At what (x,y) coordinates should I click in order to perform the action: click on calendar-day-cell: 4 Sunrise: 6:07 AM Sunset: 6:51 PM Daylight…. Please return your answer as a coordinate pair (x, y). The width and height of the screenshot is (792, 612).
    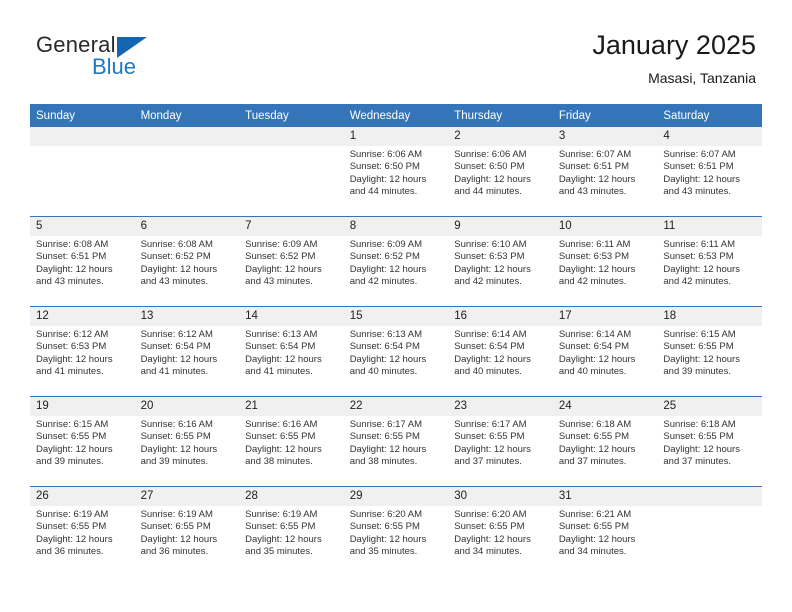
    Looking at the image, I should click on (709, 172).